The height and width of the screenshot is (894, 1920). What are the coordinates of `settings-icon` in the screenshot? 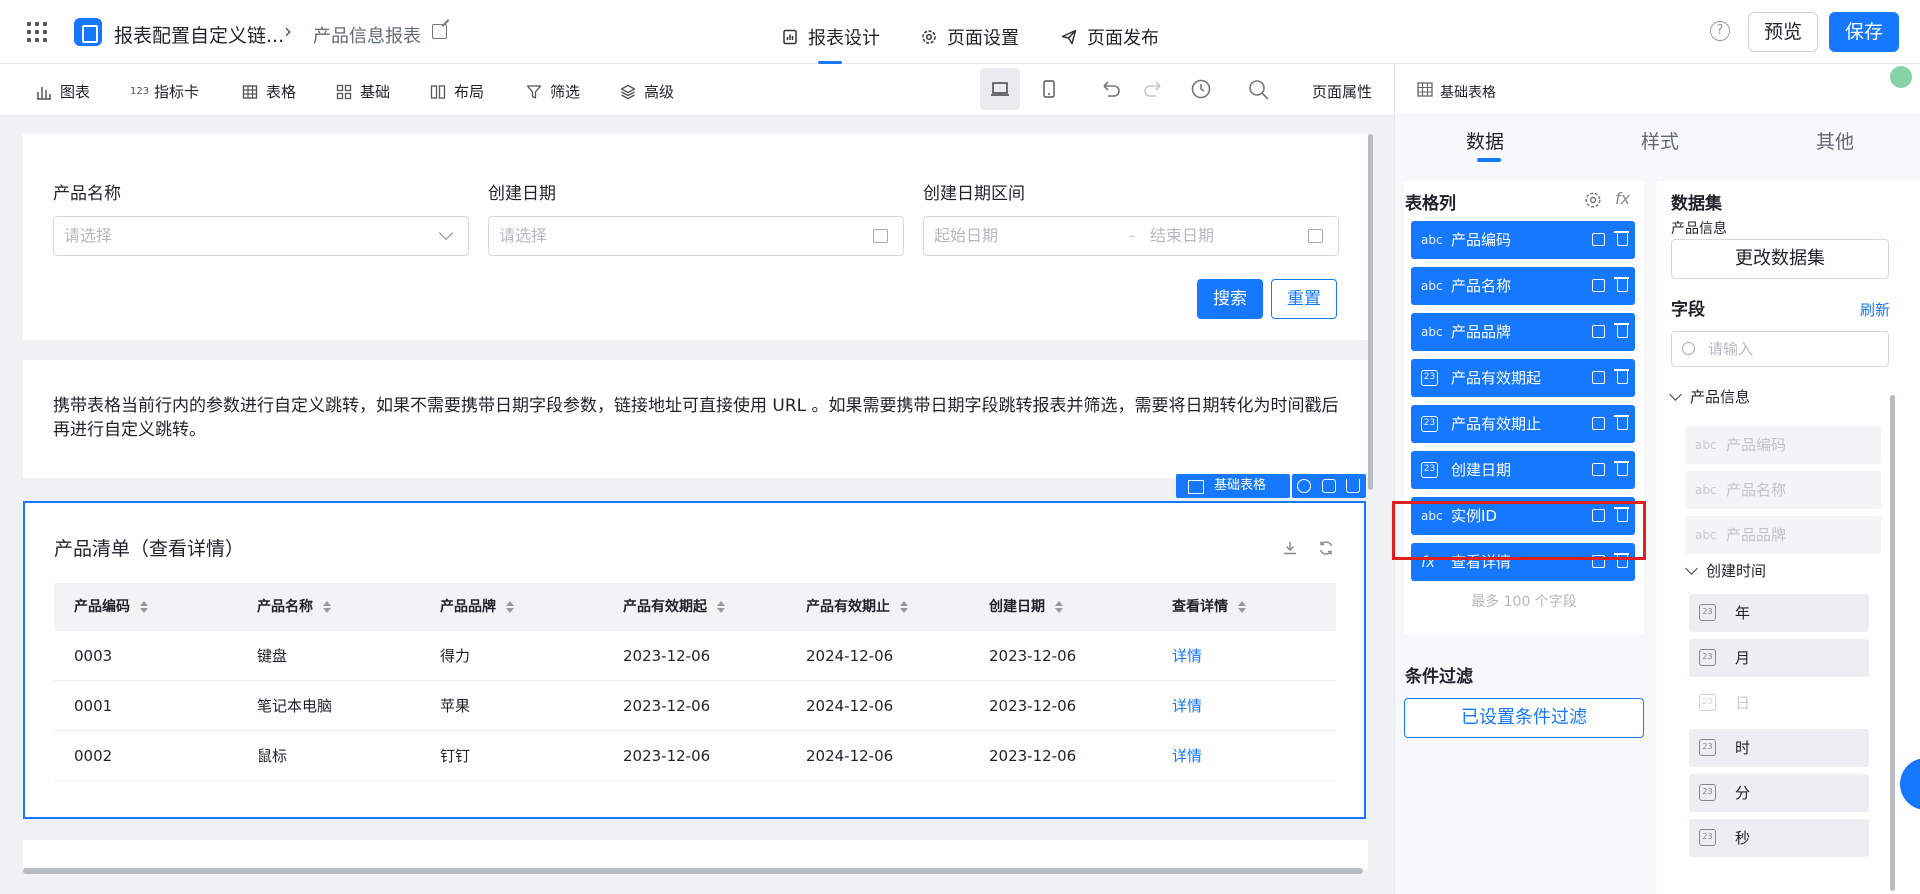 It's located at (1593, 202).